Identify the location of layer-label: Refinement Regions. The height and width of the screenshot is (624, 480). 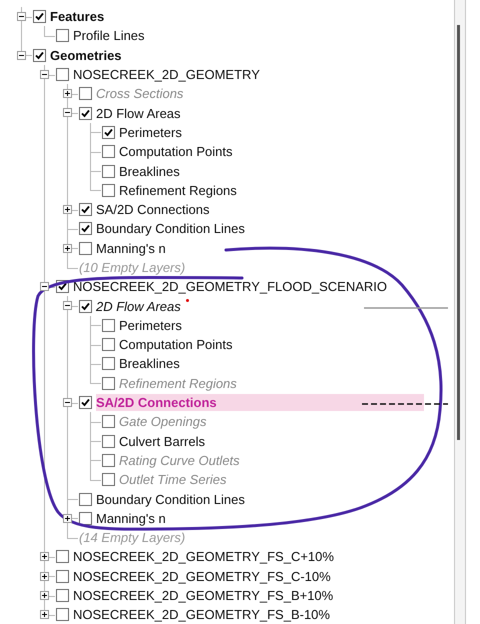
(286, 190).